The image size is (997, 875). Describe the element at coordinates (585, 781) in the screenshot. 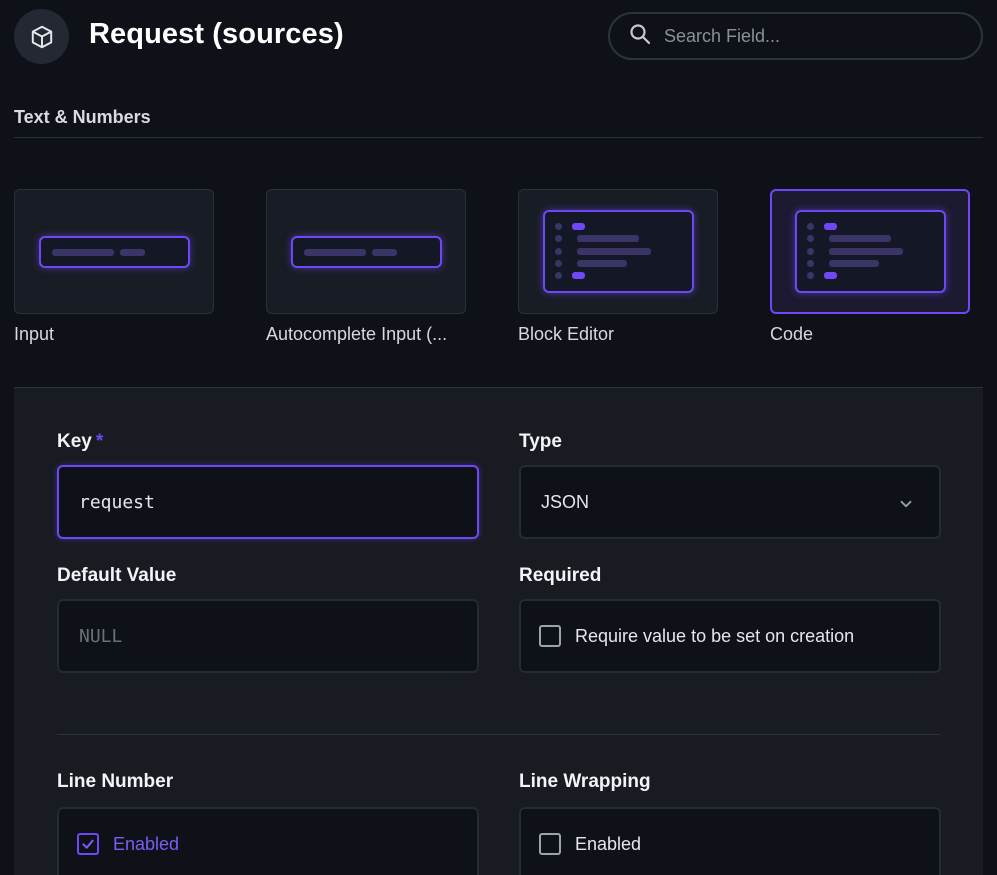

I see `line-wrapping-label: Line Wrapping` at that location.